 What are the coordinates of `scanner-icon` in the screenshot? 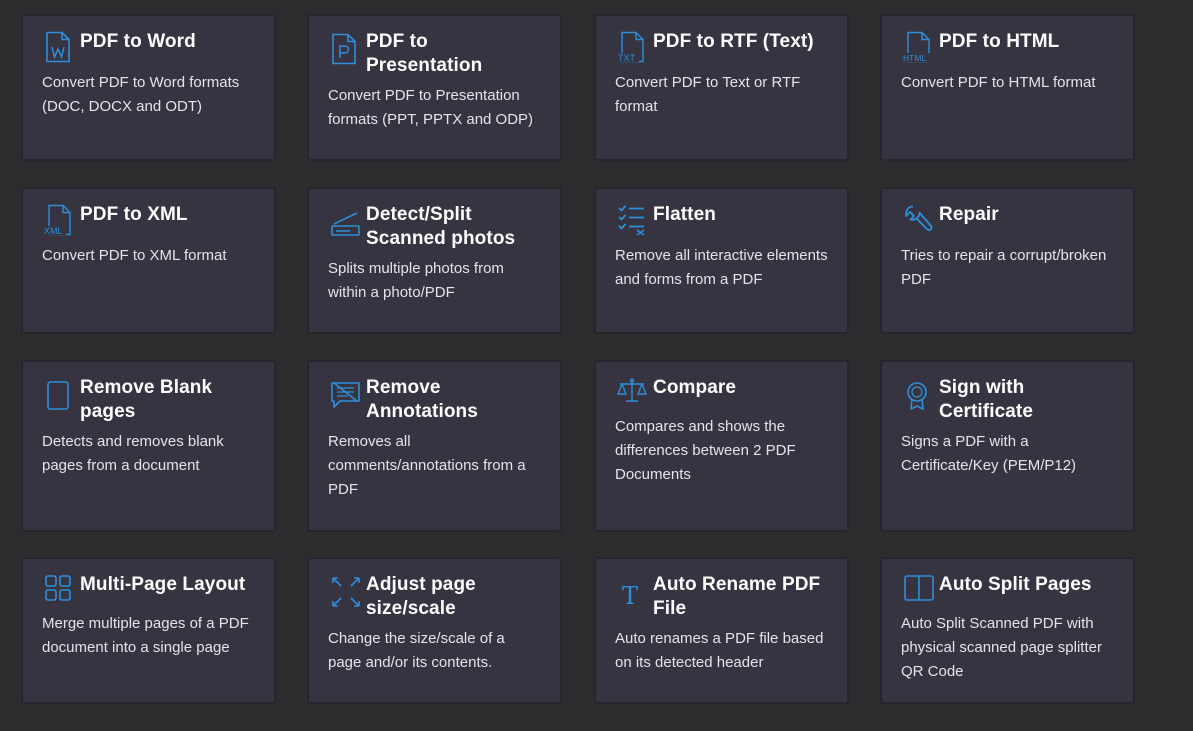 It's located at (346, 221).